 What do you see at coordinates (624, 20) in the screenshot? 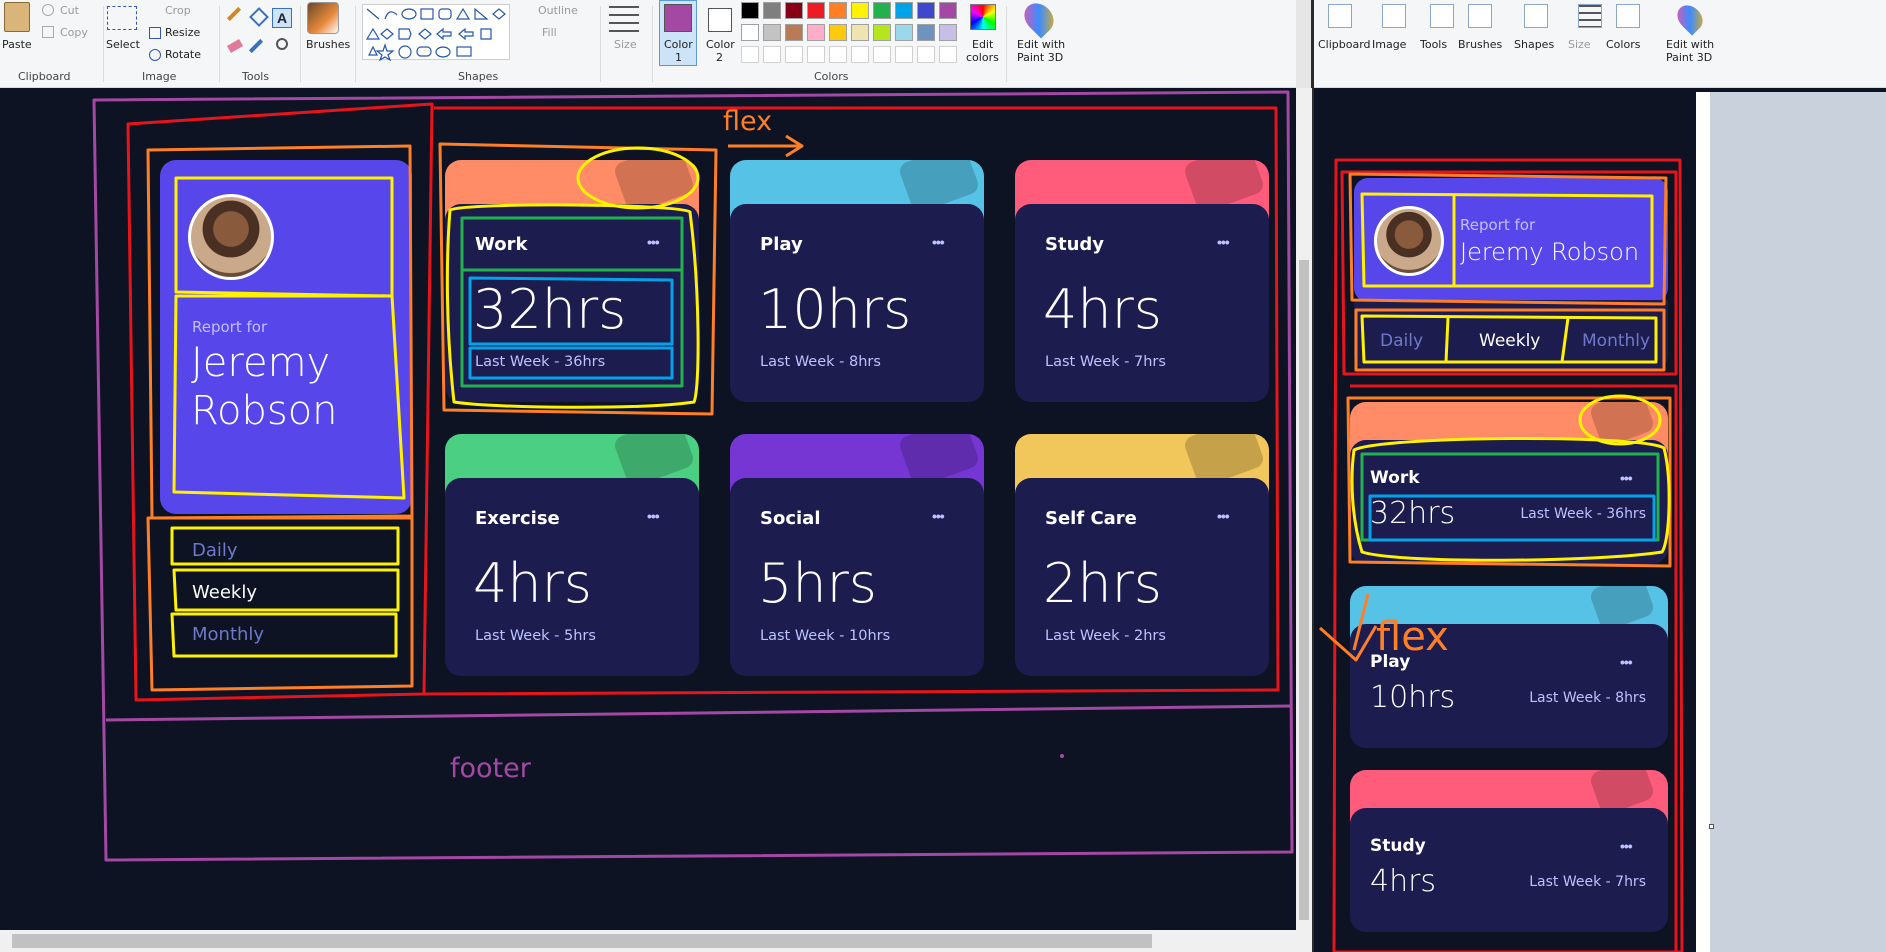
I see `size-icon` at bounding box center [624, 20].